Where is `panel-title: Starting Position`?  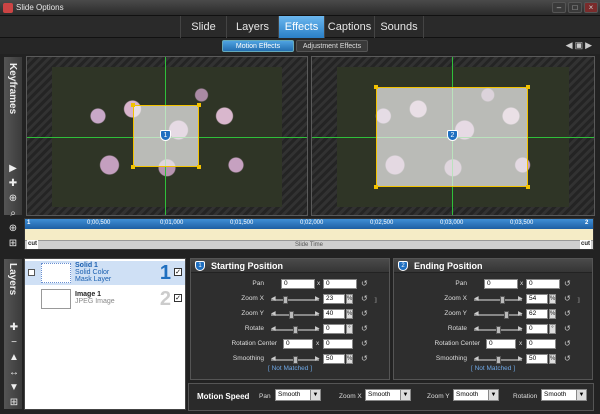
panel-title: Starting Position is located at coordinates (247, 266).